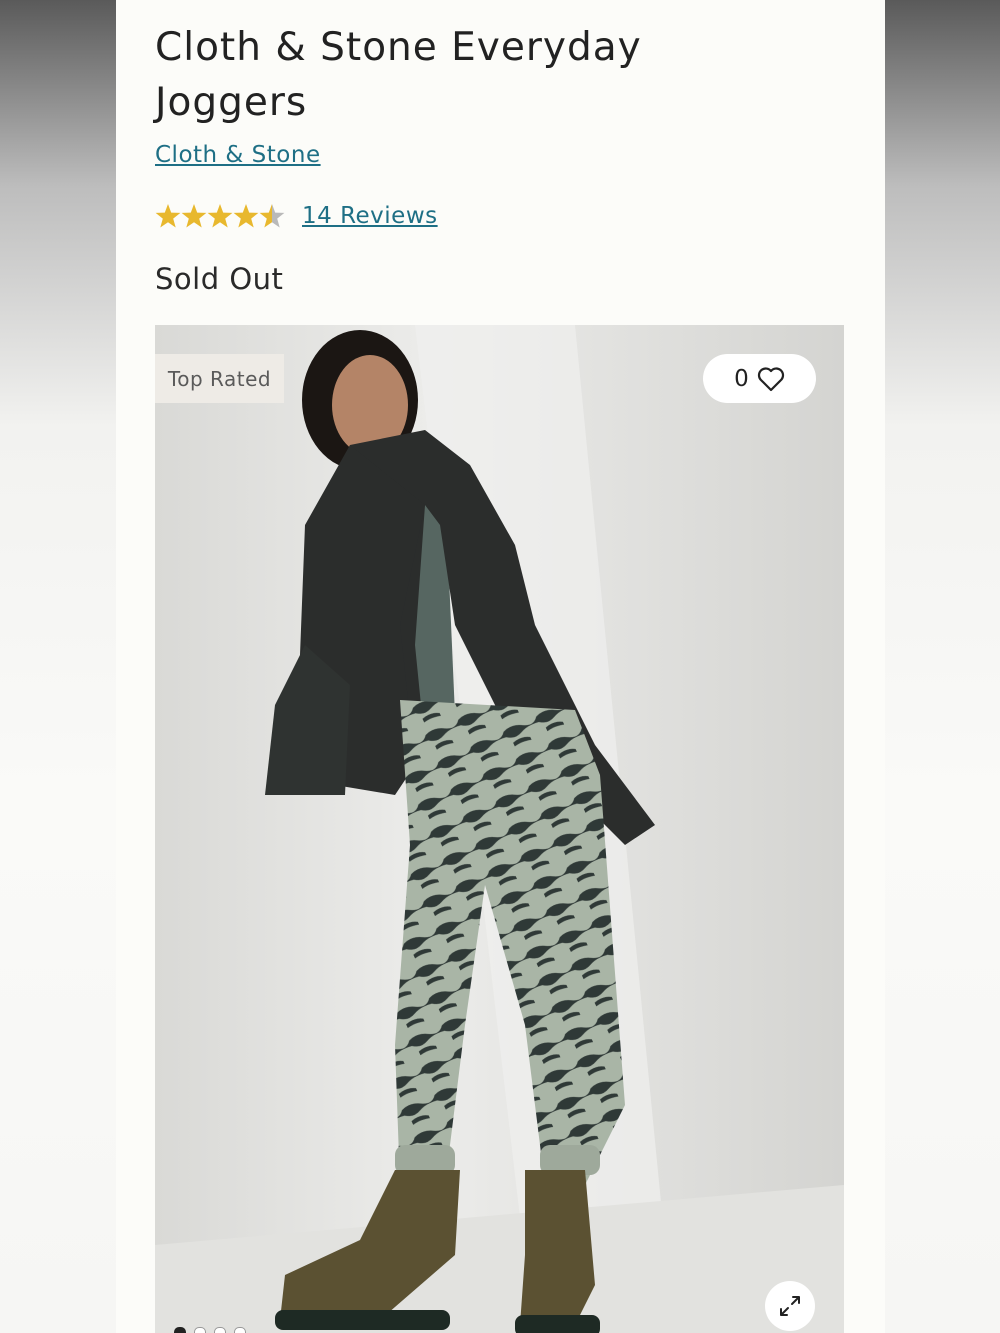  I want to click on zoom-button, so click(790, 1306).